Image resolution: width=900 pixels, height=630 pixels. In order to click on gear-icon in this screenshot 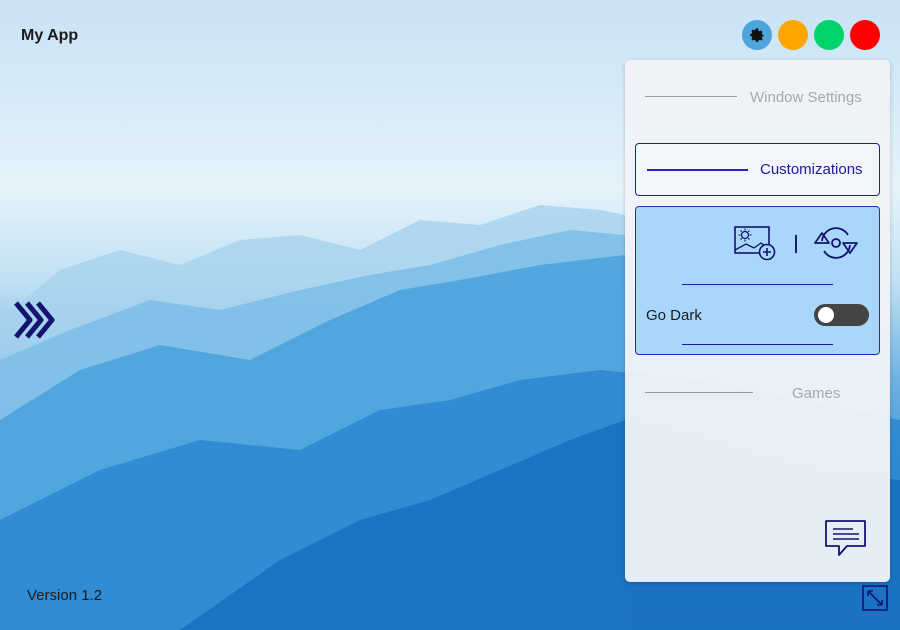, I will do `click(757, 35)`.